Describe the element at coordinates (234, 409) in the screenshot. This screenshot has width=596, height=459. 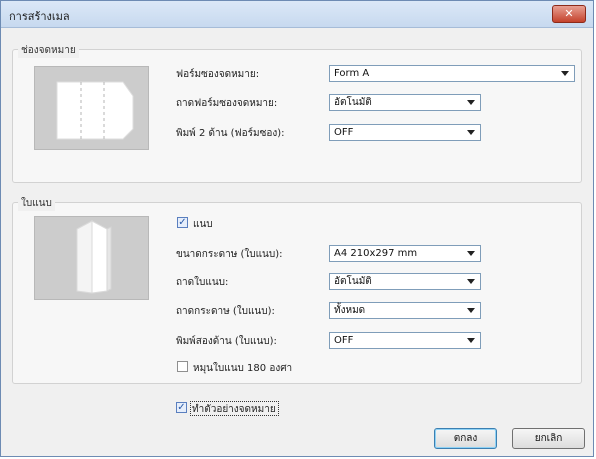
I see `sample-mail-label: ทำตัวอย่างจดหมาย` at that location.